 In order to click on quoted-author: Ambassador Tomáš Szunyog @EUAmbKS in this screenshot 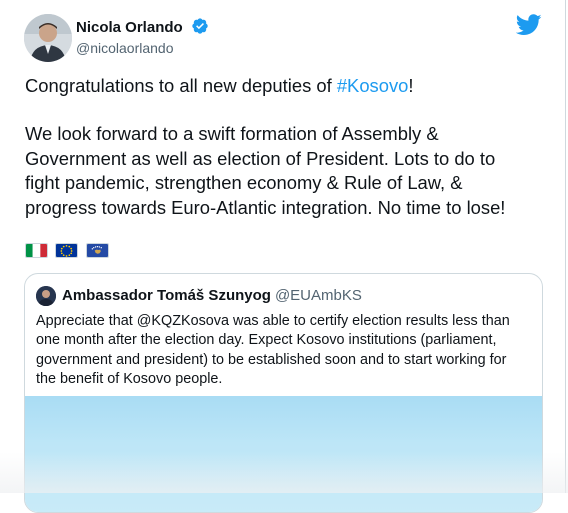, I will do `click(212, 296)`.